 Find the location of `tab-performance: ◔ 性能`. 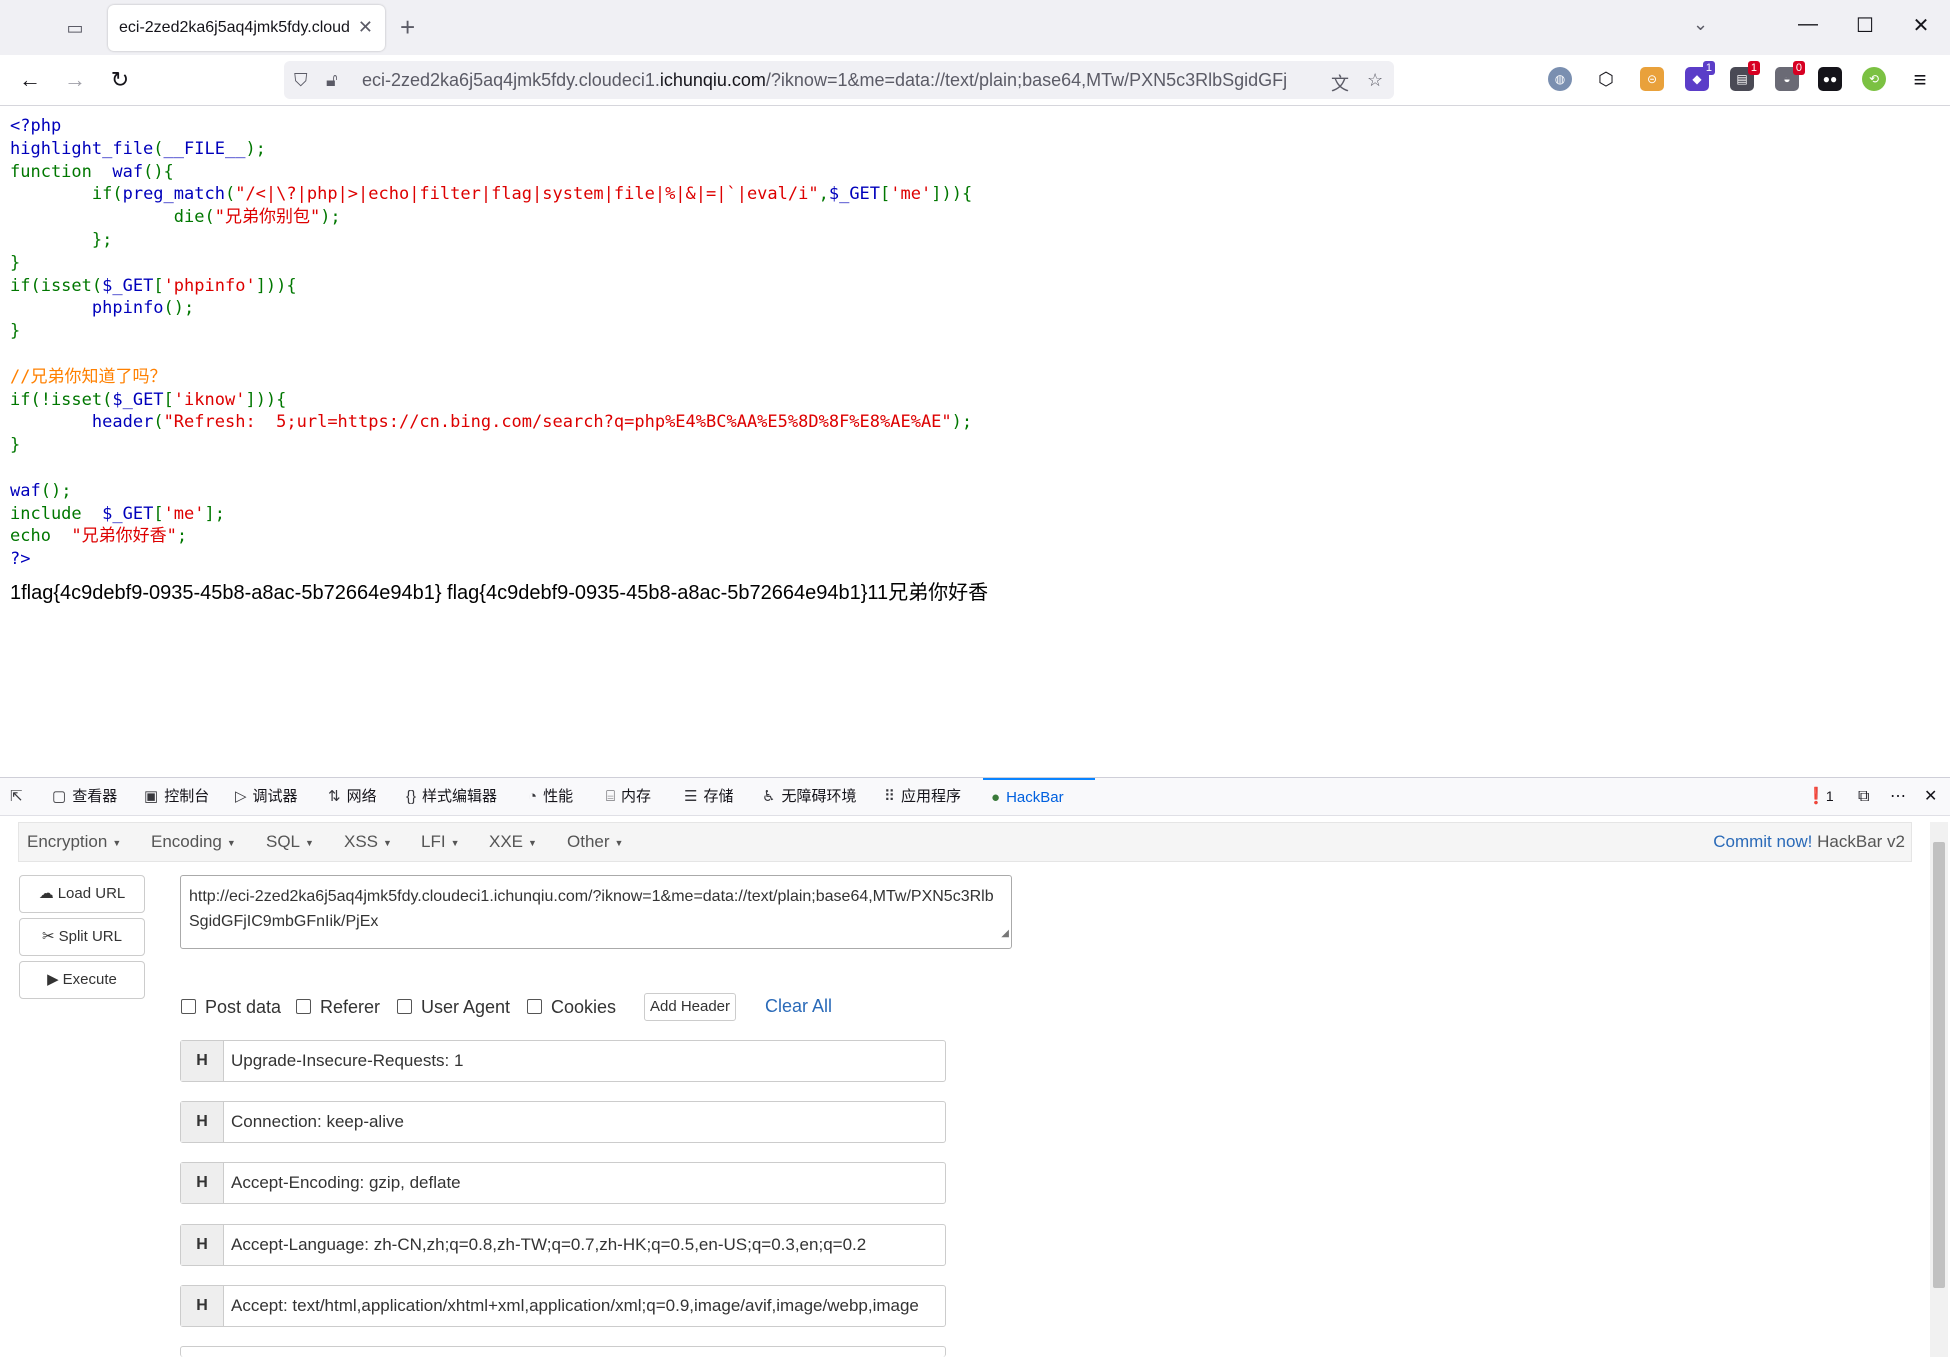

tab-performance: ◔ 性能 is located at coordinates (550, 796).